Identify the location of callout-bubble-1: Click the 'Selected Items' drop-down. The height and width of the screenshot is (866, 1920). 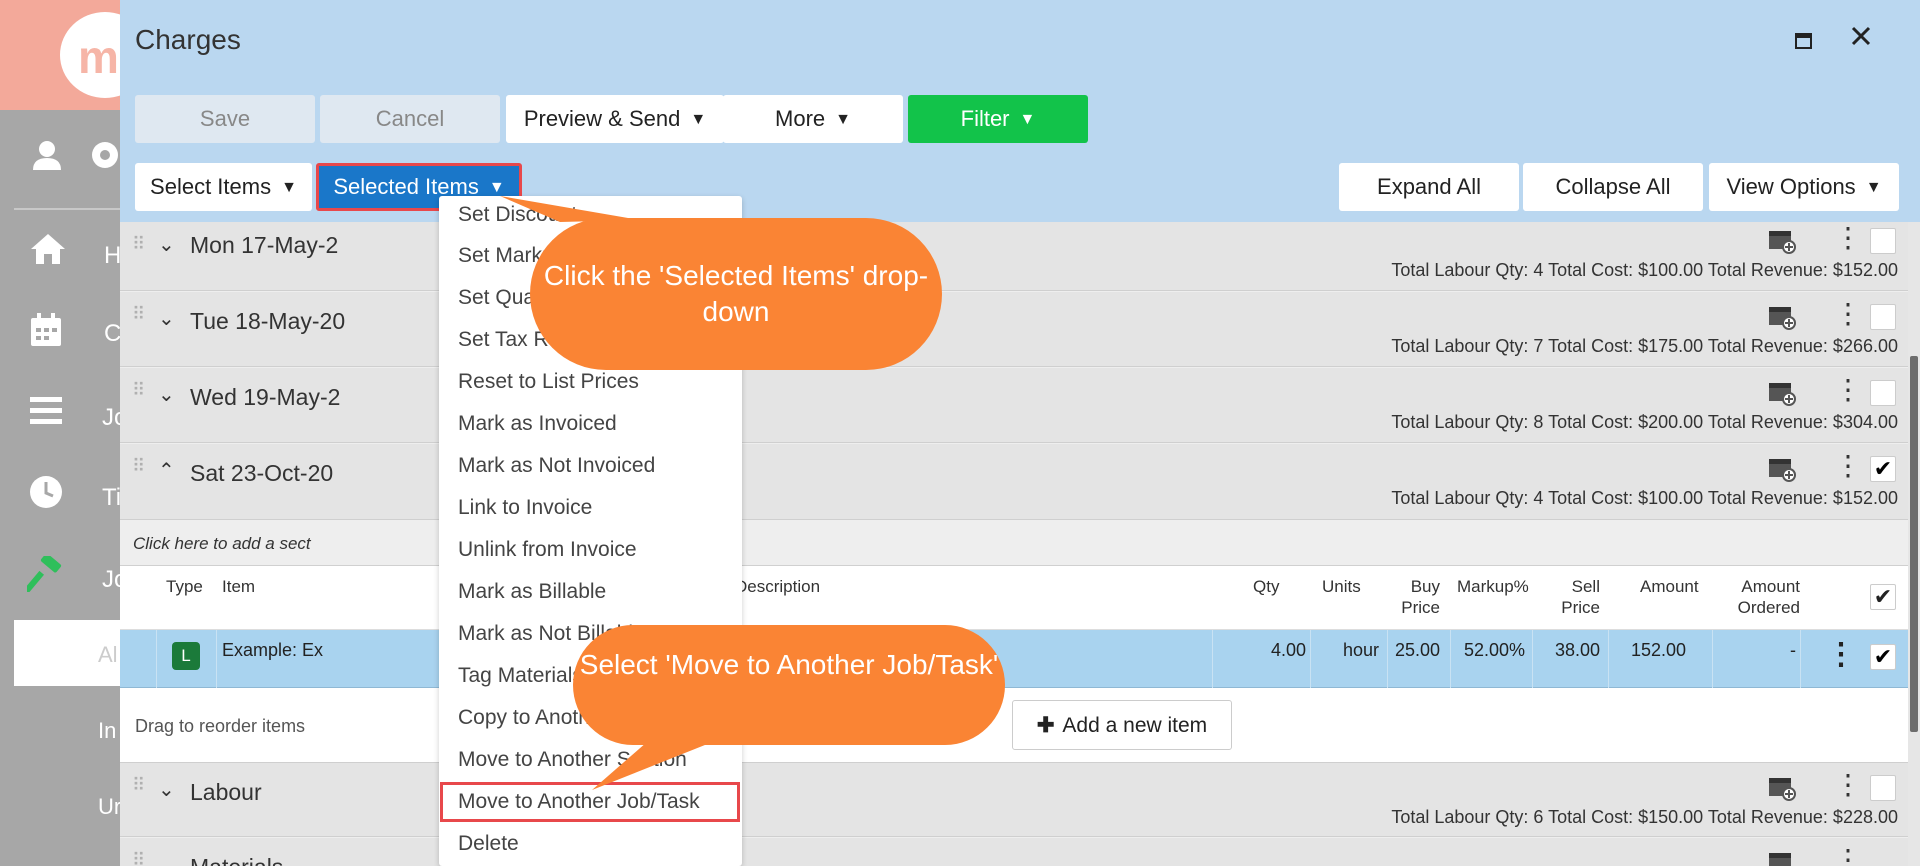
(736, 294).